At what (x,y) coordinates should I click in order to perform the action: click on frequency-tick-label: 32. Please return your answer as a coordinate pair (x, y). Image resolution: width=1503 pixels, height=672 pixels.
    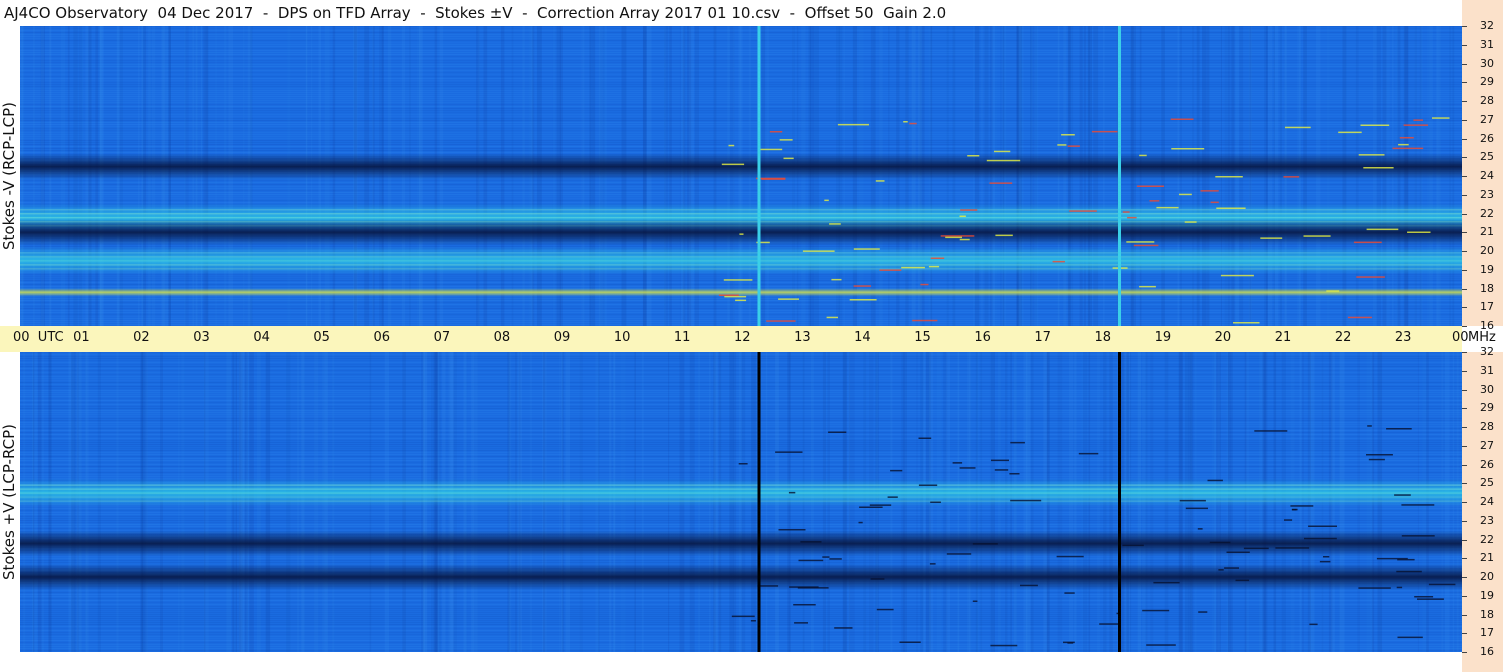
    Looking at the image, I should click on (1487, 25).